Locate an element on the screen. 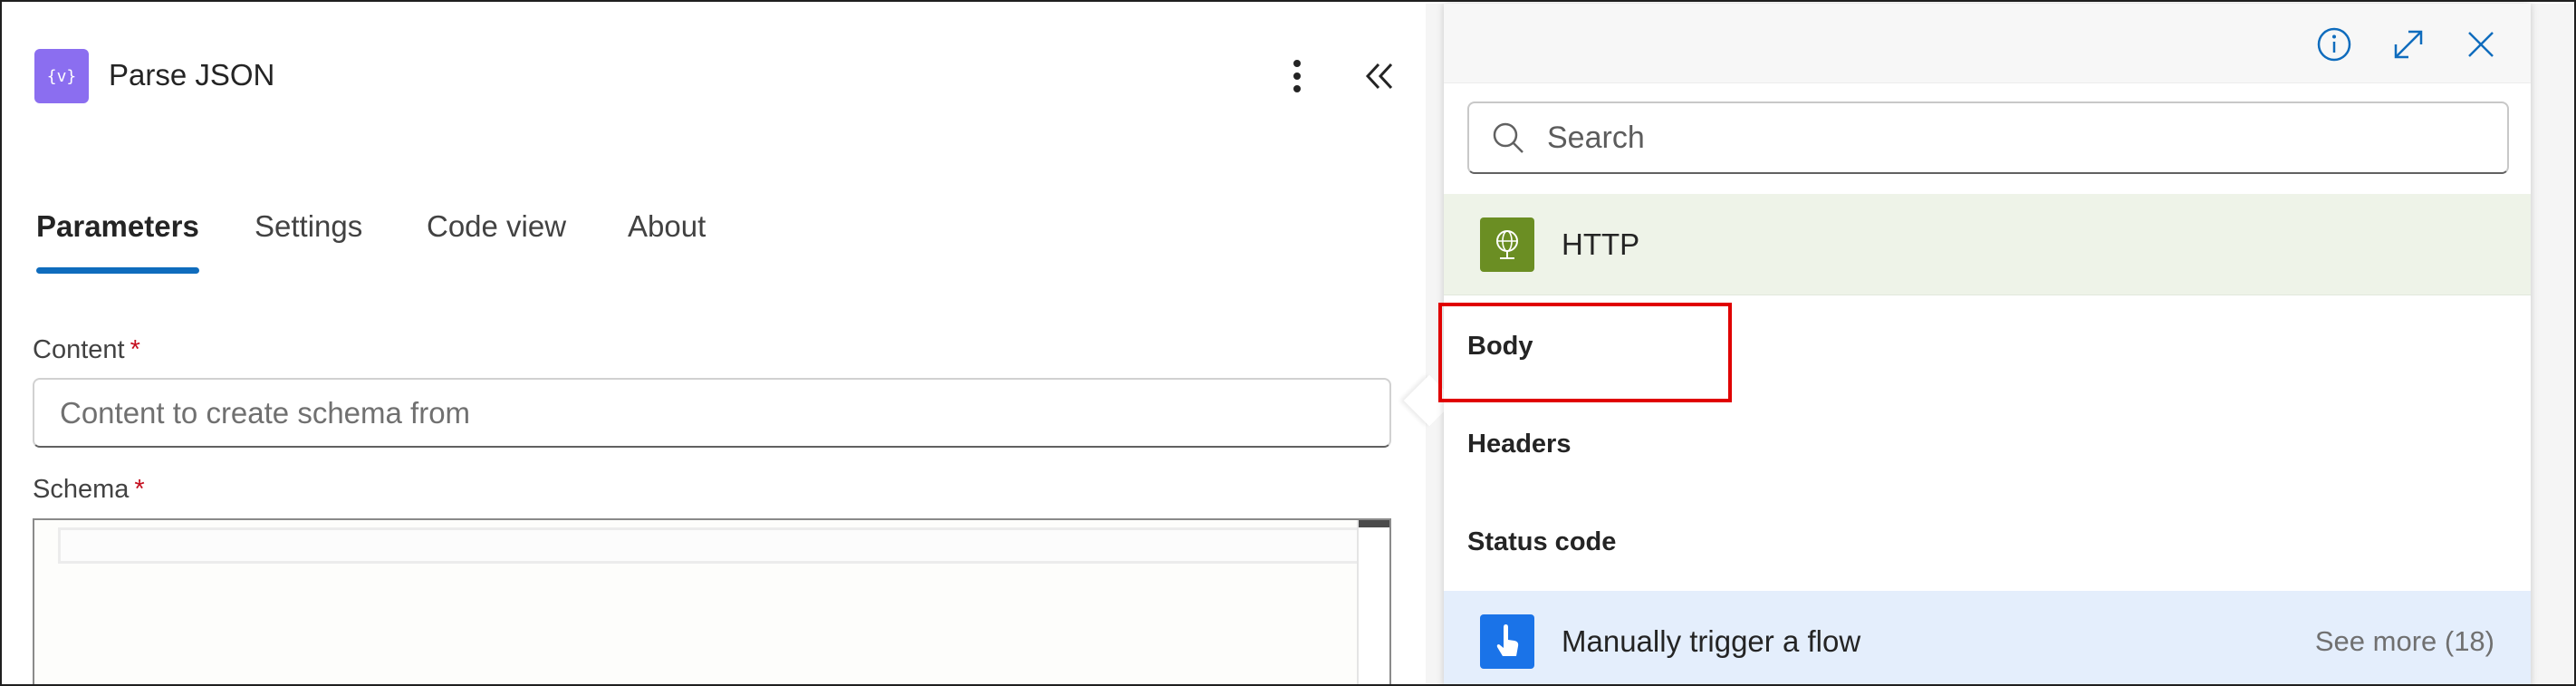 Image resolution: width=2576 pixels, height=686 pixels. group-name-http: HTTP is located at coordinates (1601, 244).